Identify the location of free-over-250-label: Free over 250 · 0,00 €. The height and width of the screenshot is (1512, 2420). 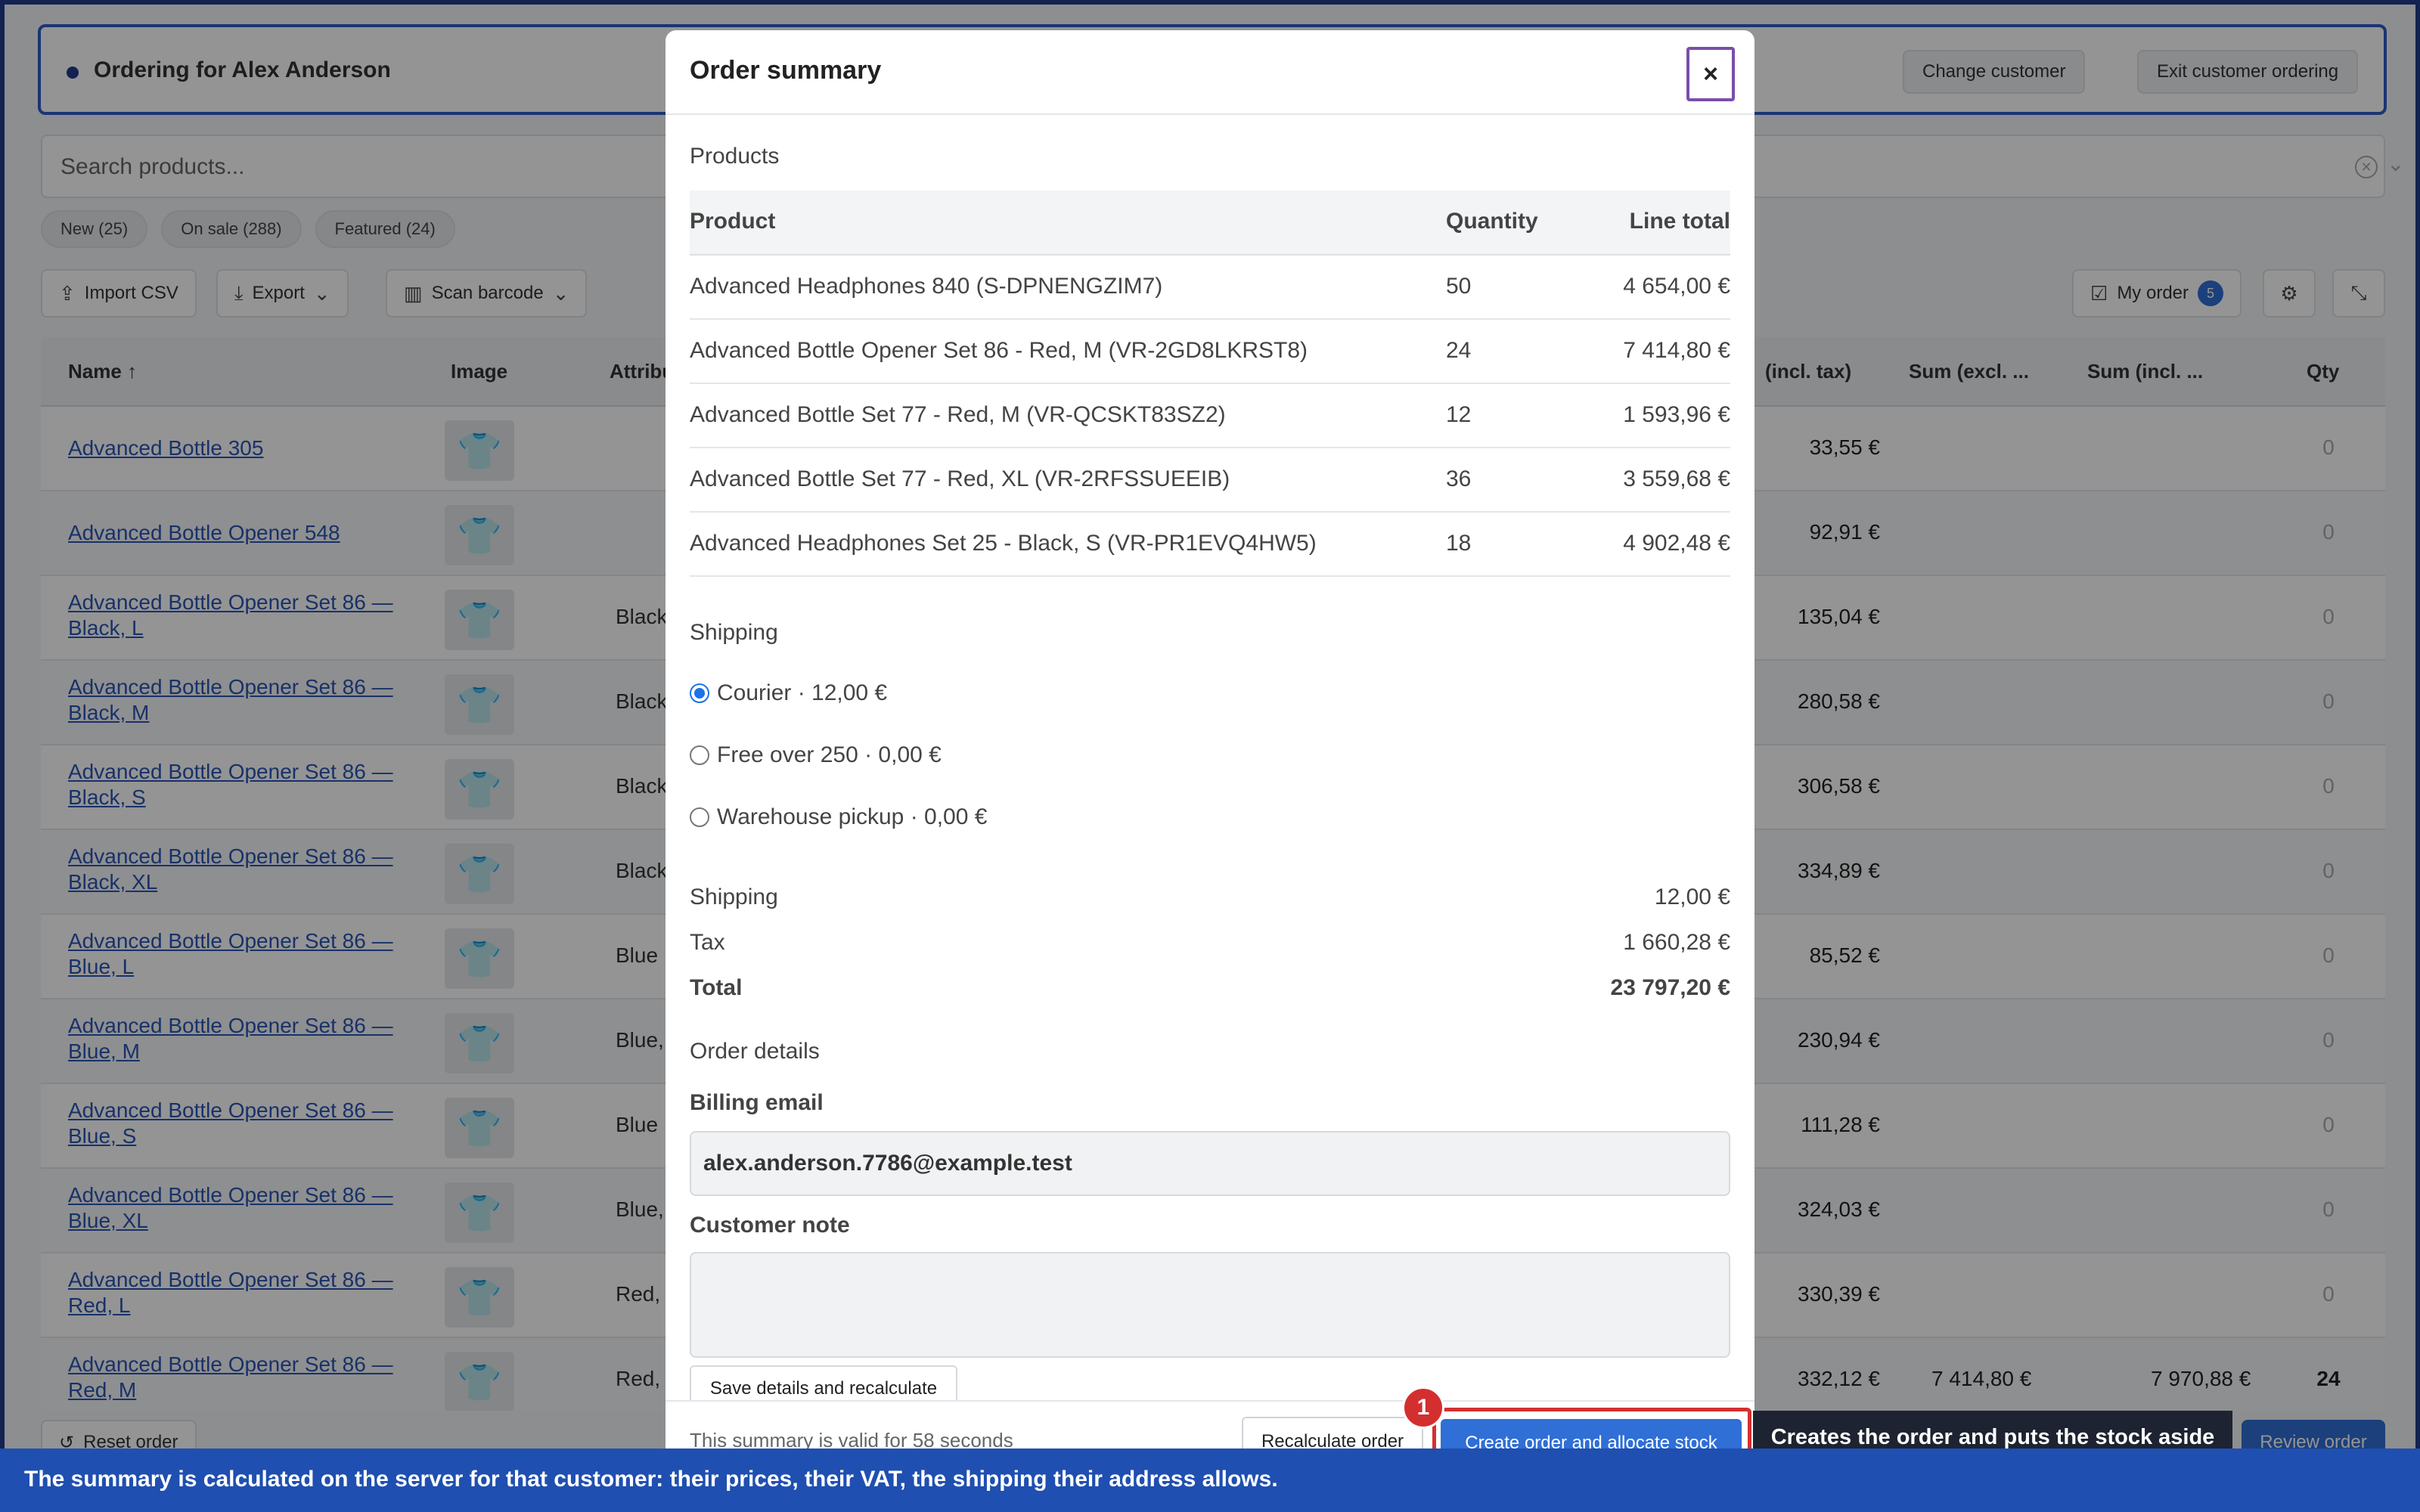
(829, 754).